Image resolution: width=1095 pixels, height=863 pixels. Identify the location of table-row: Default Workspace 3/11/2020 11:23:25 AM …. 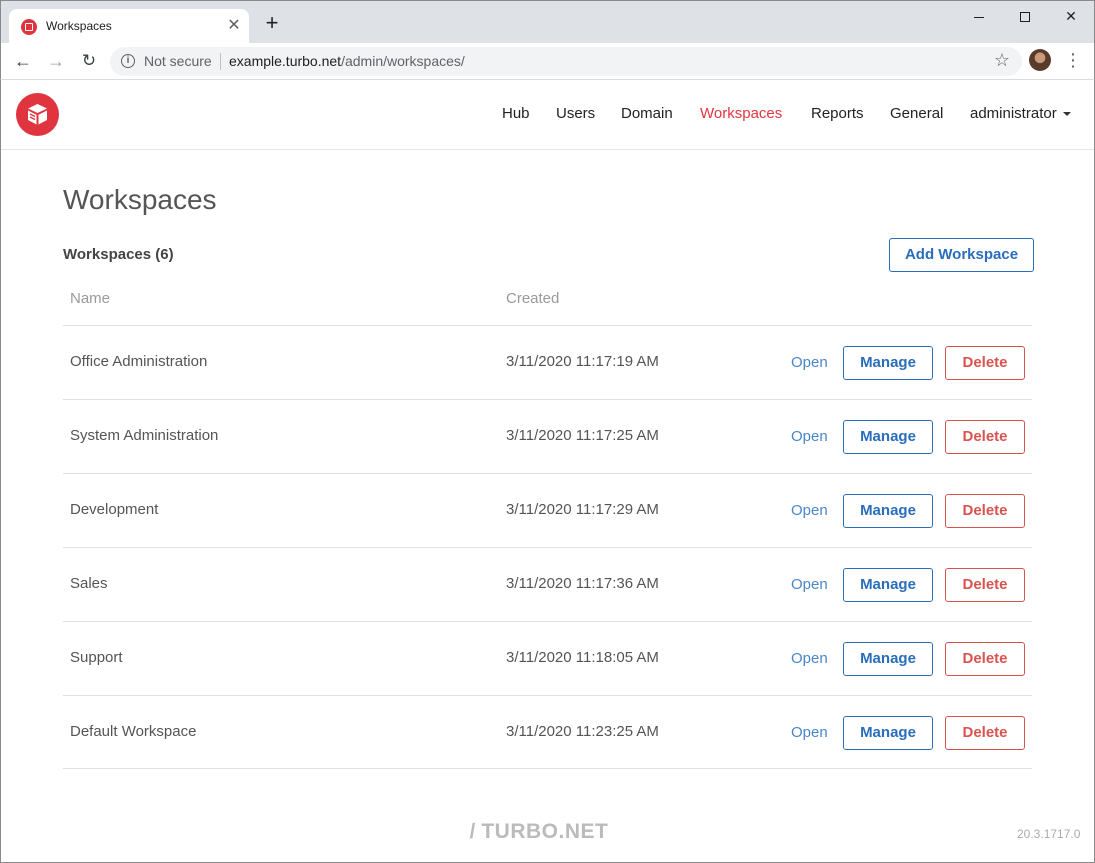
(547, 732).